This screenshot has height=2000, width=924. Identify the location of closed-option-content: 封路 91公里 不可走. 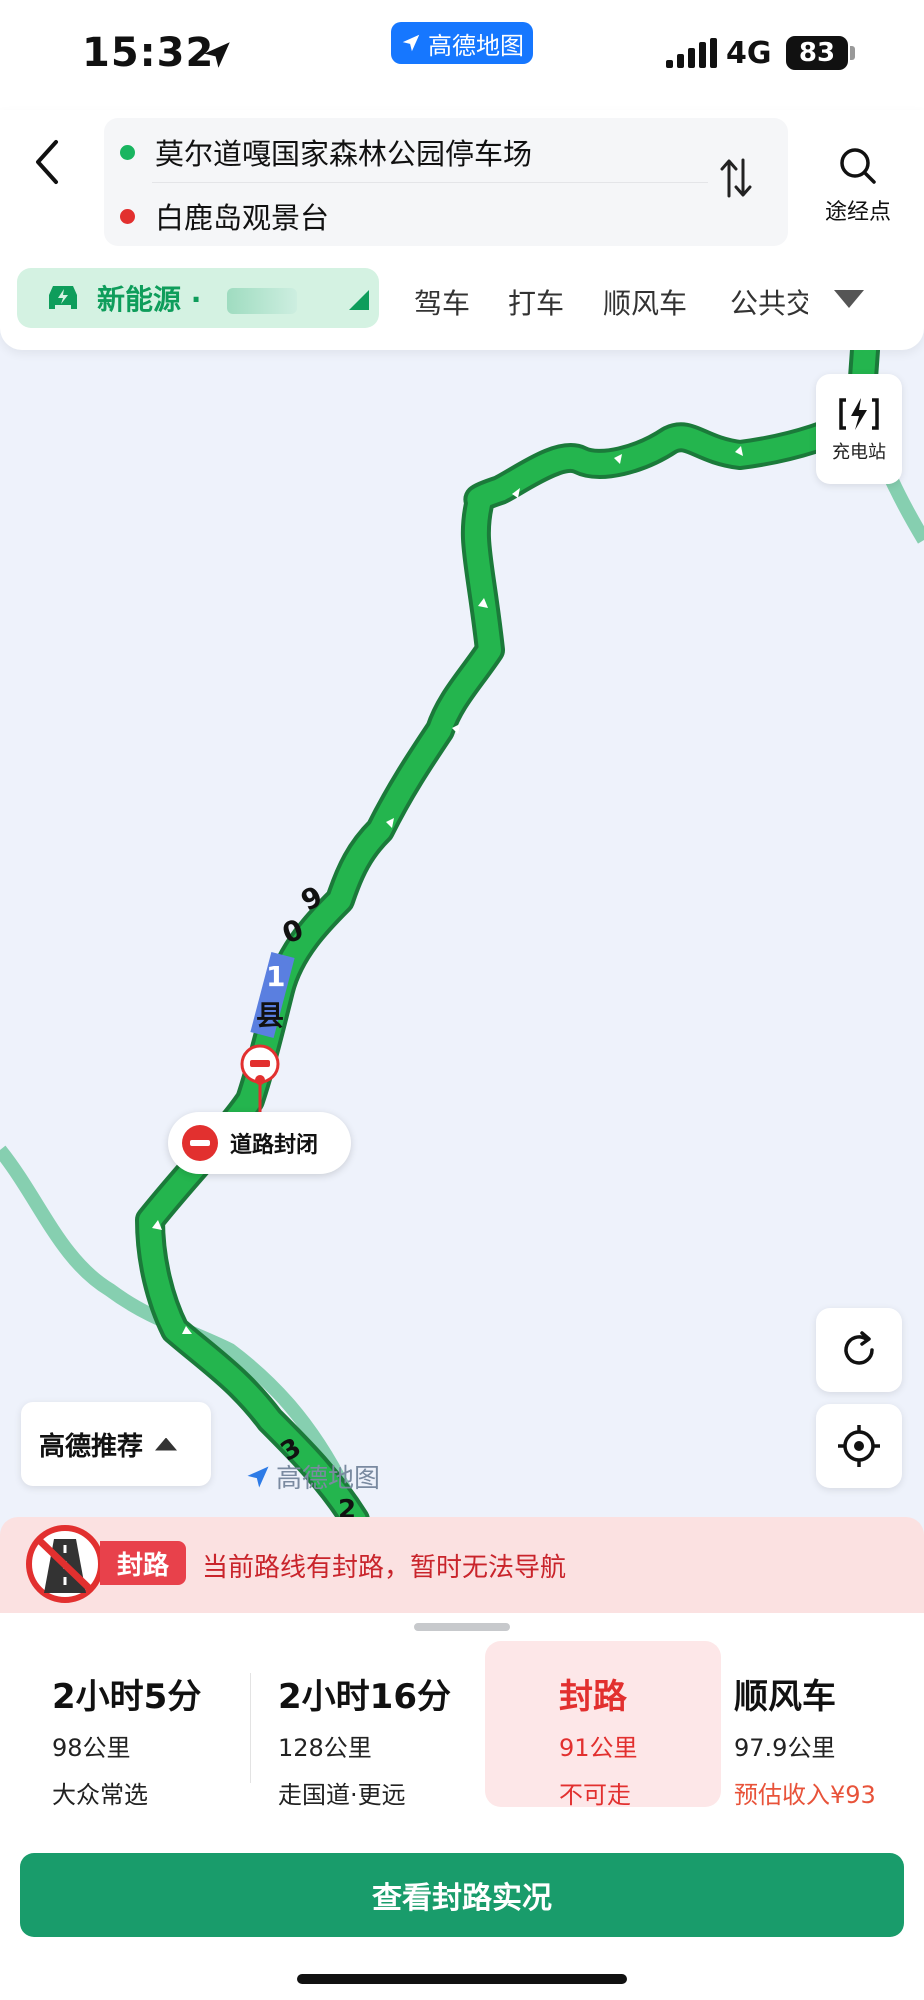
(598, 1739).